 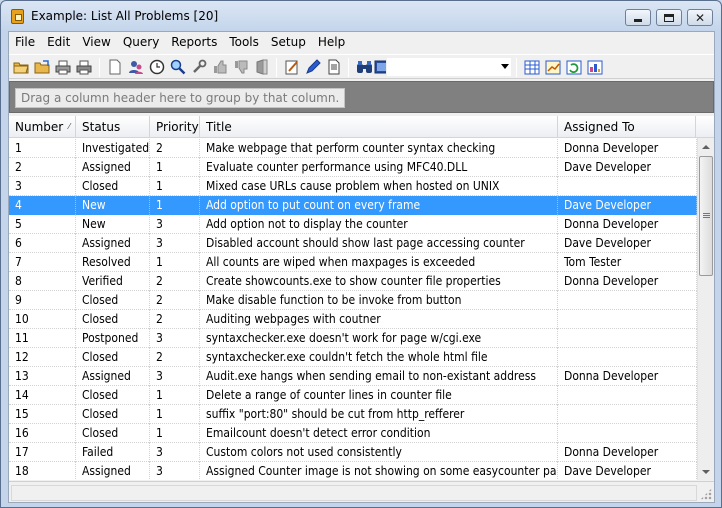 I want to click on cell-status: New, so click(x=113, y=205).